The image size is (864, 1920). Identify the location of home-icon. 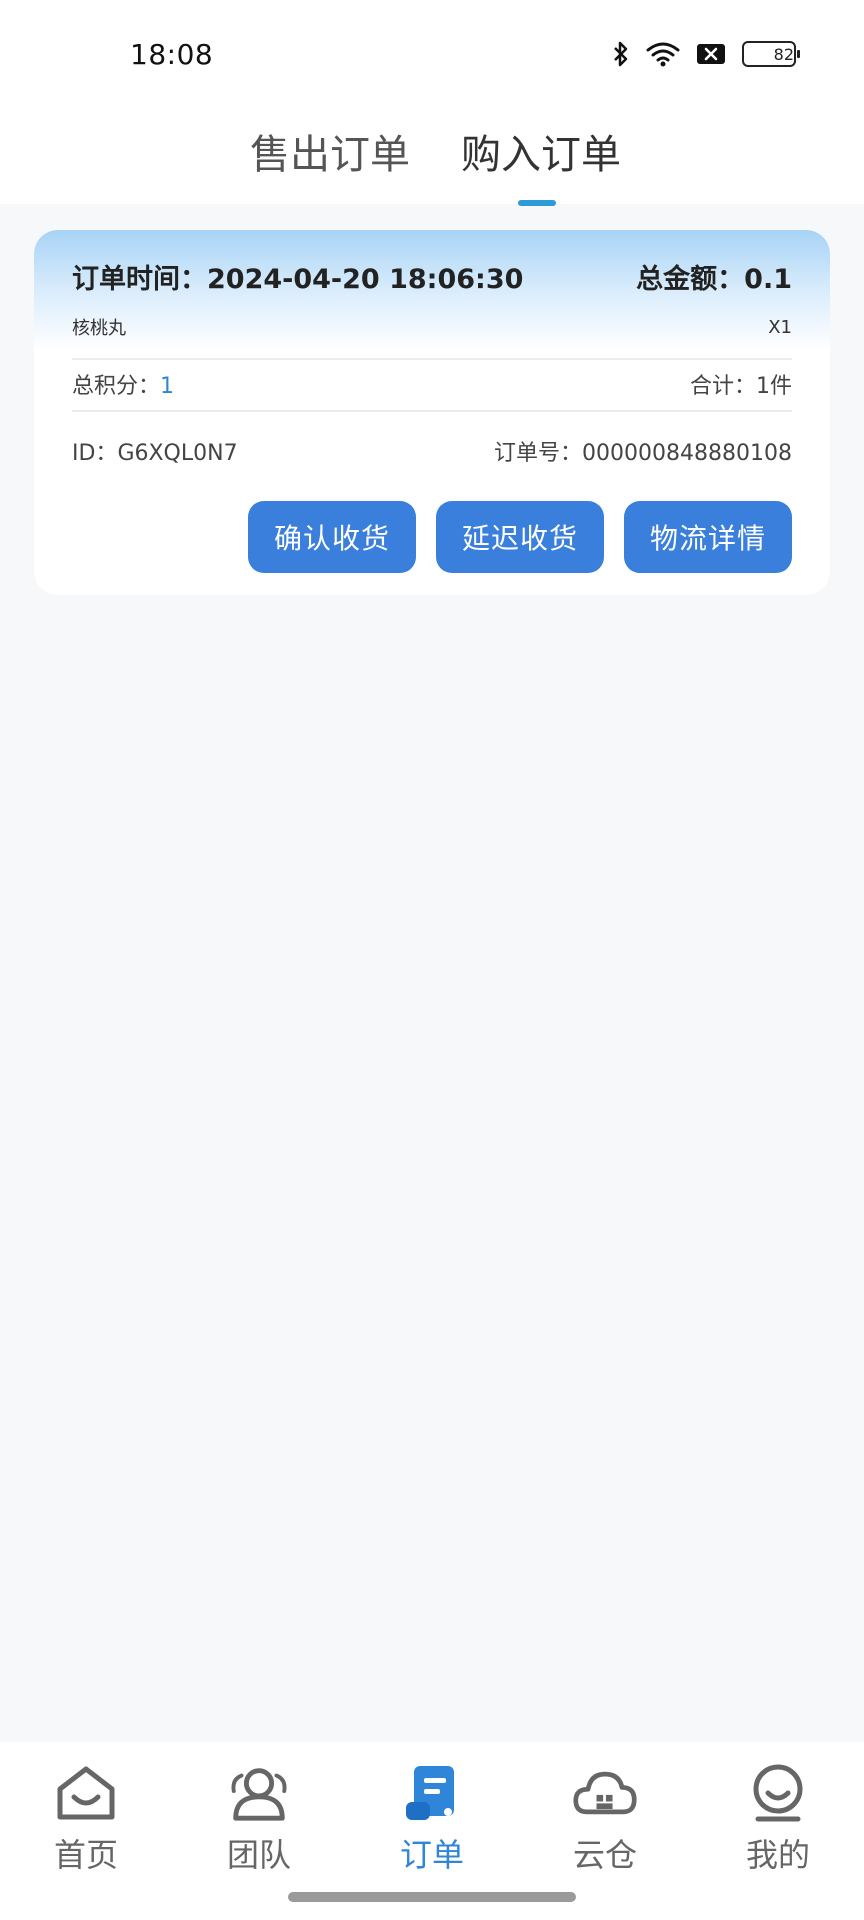
(86, 1793).